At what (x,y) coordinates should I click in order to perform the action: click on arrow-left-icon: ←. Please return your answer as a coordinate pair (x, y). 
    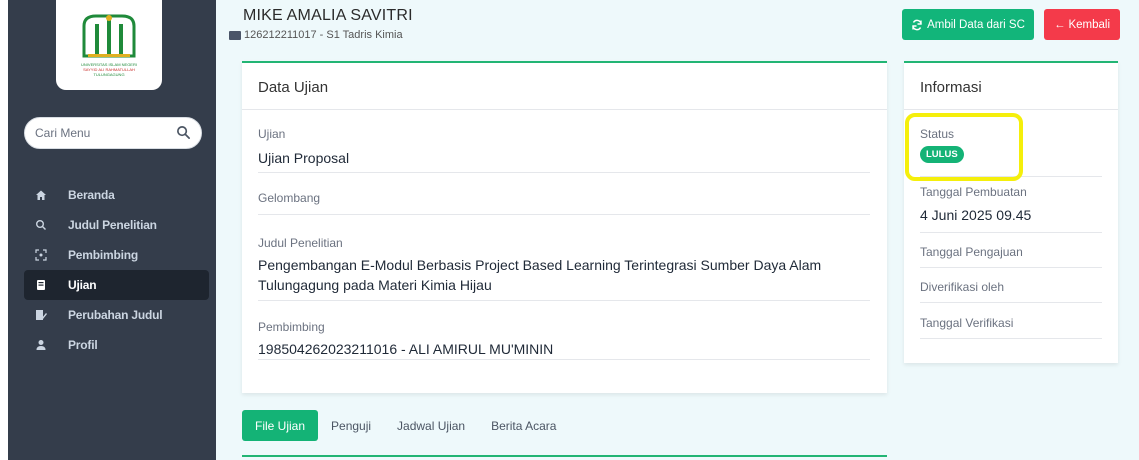
    Looking at the image, I should click on (1059, 24).